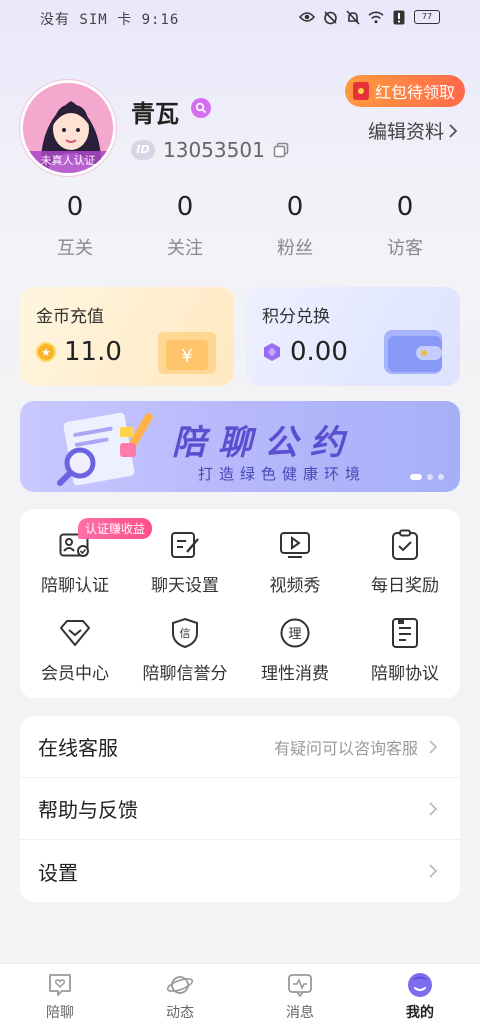 The image size is (480, 1027). I want to click on redpacket-icon, so click(360, 91).